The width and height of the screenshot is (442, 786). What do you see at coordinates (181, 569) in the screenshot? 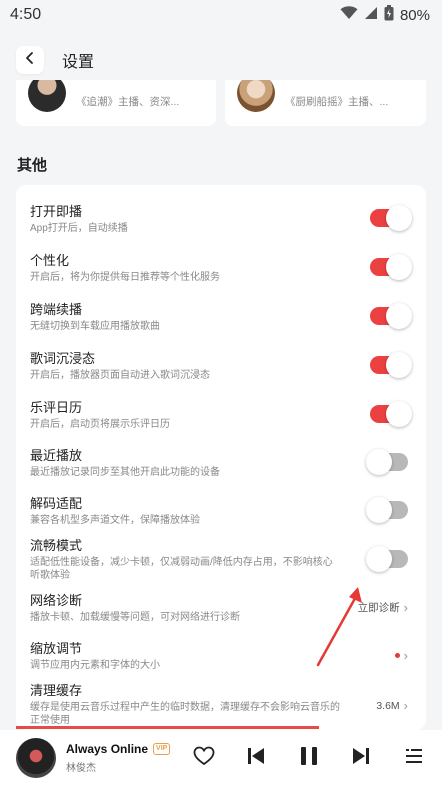
I see `setting-desc: 适配低性能设备，减少卡顿，仅减弱动画/降低内存占用，不影响核心听歌体验` at bounding box center [181, 569].